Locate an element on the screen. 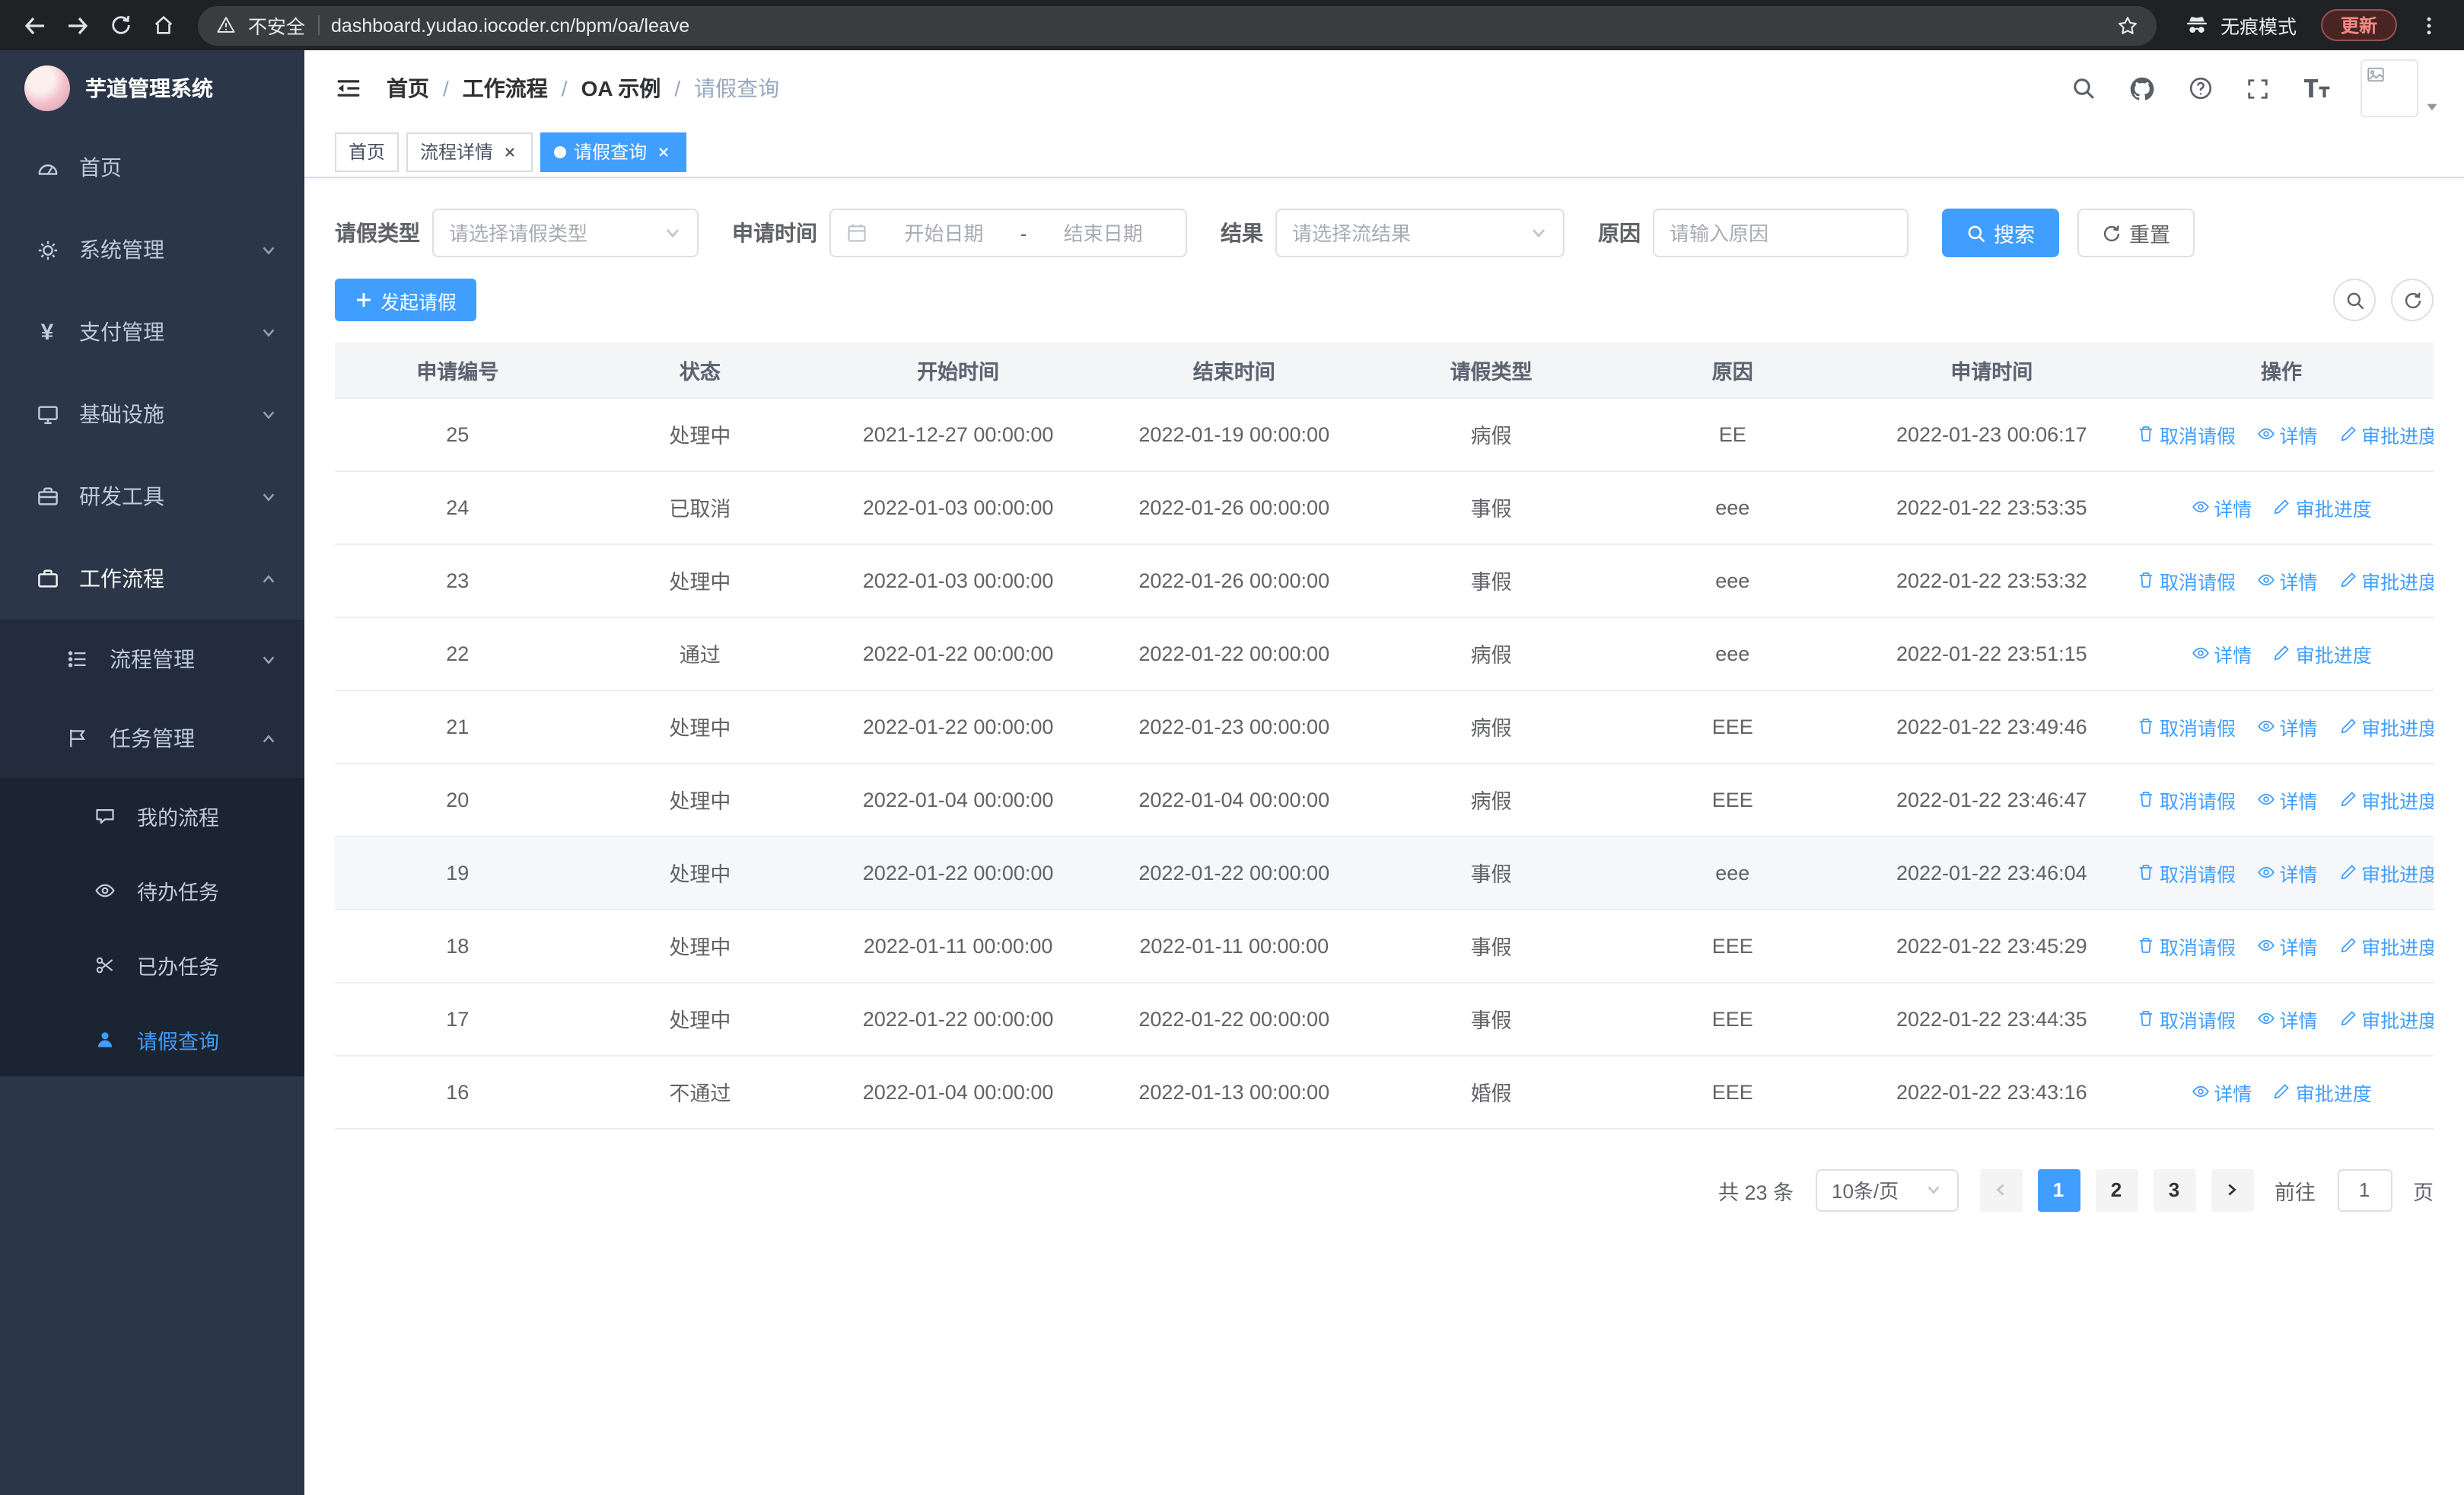  navbar-actions is located at coordinates (2254, 88).